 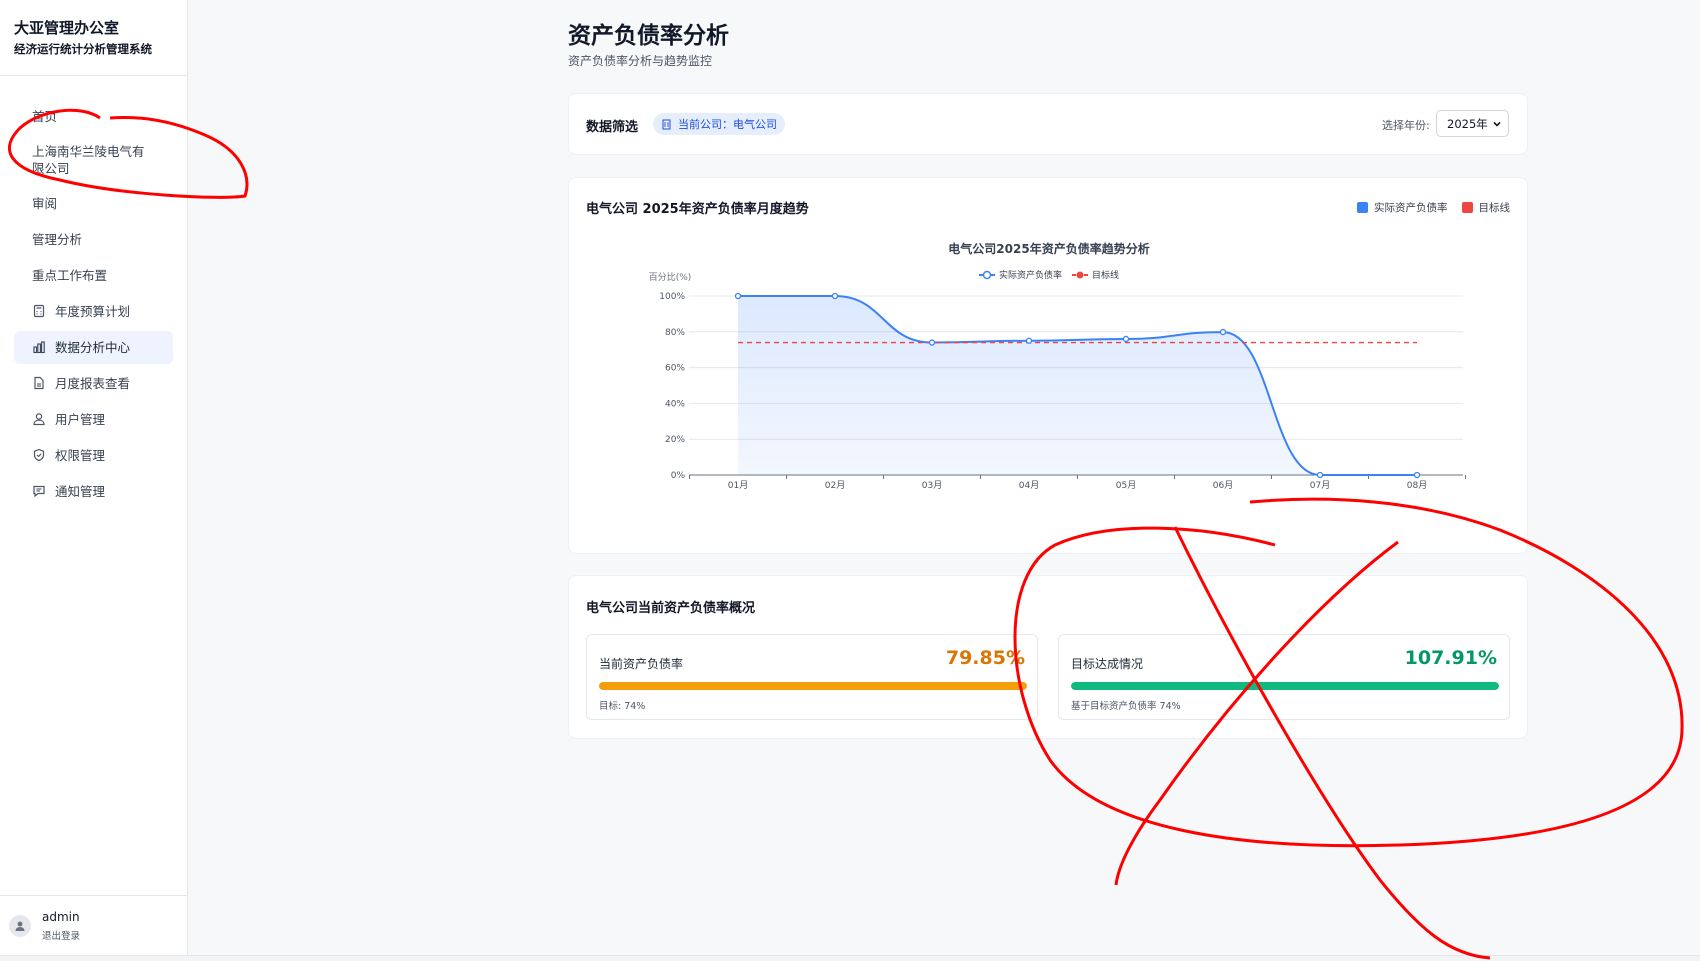 I want to click on chart-legend-label-target: 目标线, so click(x=1105, y=275).